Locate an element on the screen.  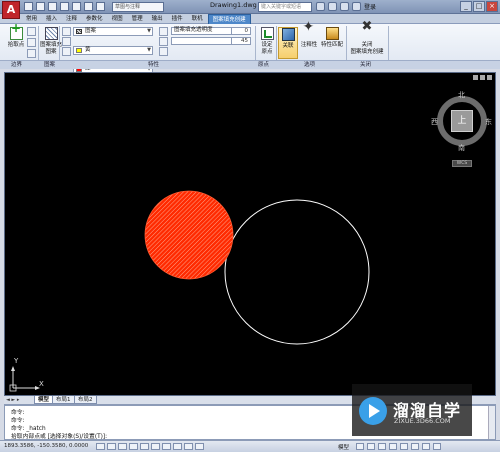
pattern-type-select: 图案 ▼ is located at coordinates (113, 31).